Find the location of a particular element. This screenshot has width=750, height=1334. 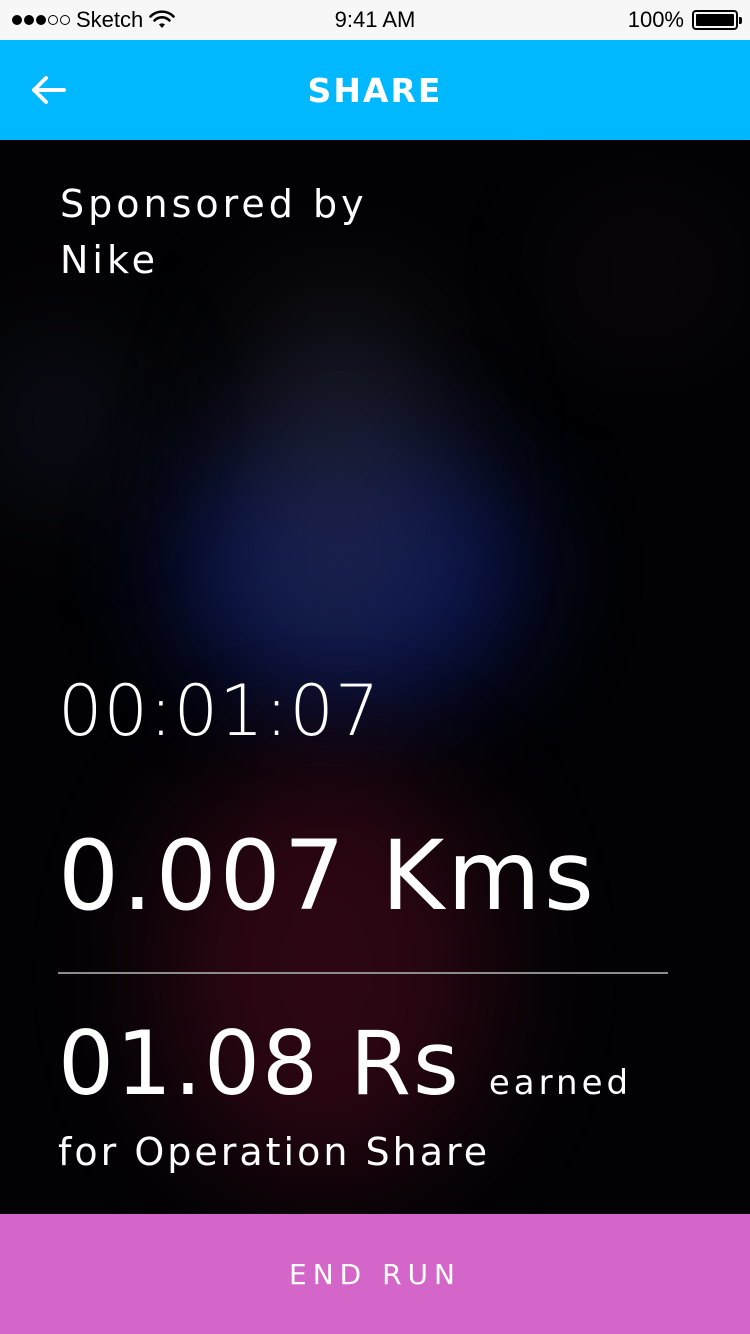

nav-bar: SHARE is located at coordinates (375, 90).